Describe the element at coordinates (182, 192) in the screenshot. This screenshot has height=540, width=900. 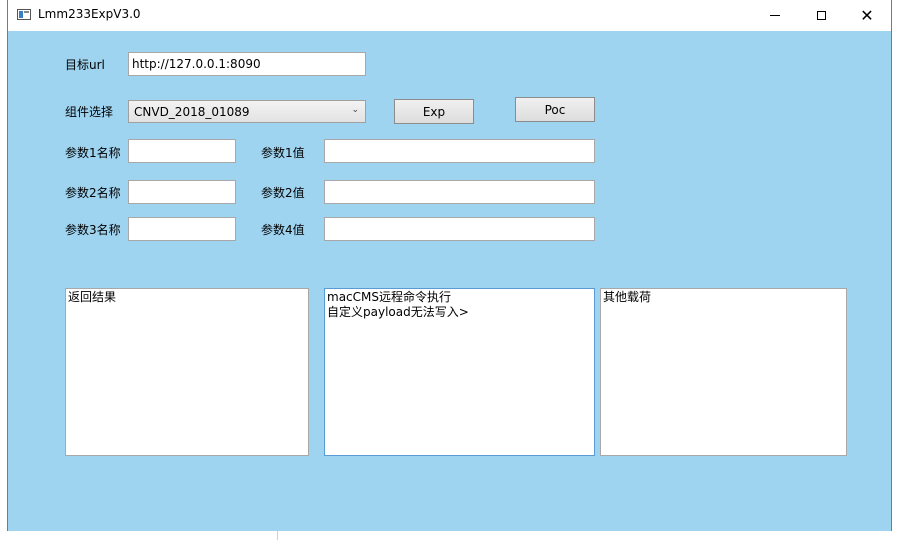
I see `param2-name-input` at that location.